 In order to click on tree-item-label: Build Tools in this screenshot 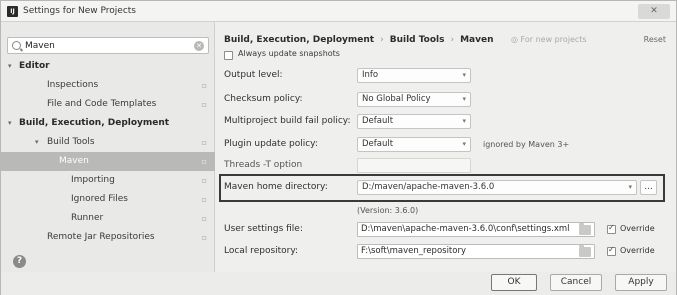, I will do `click(71, 142)`.